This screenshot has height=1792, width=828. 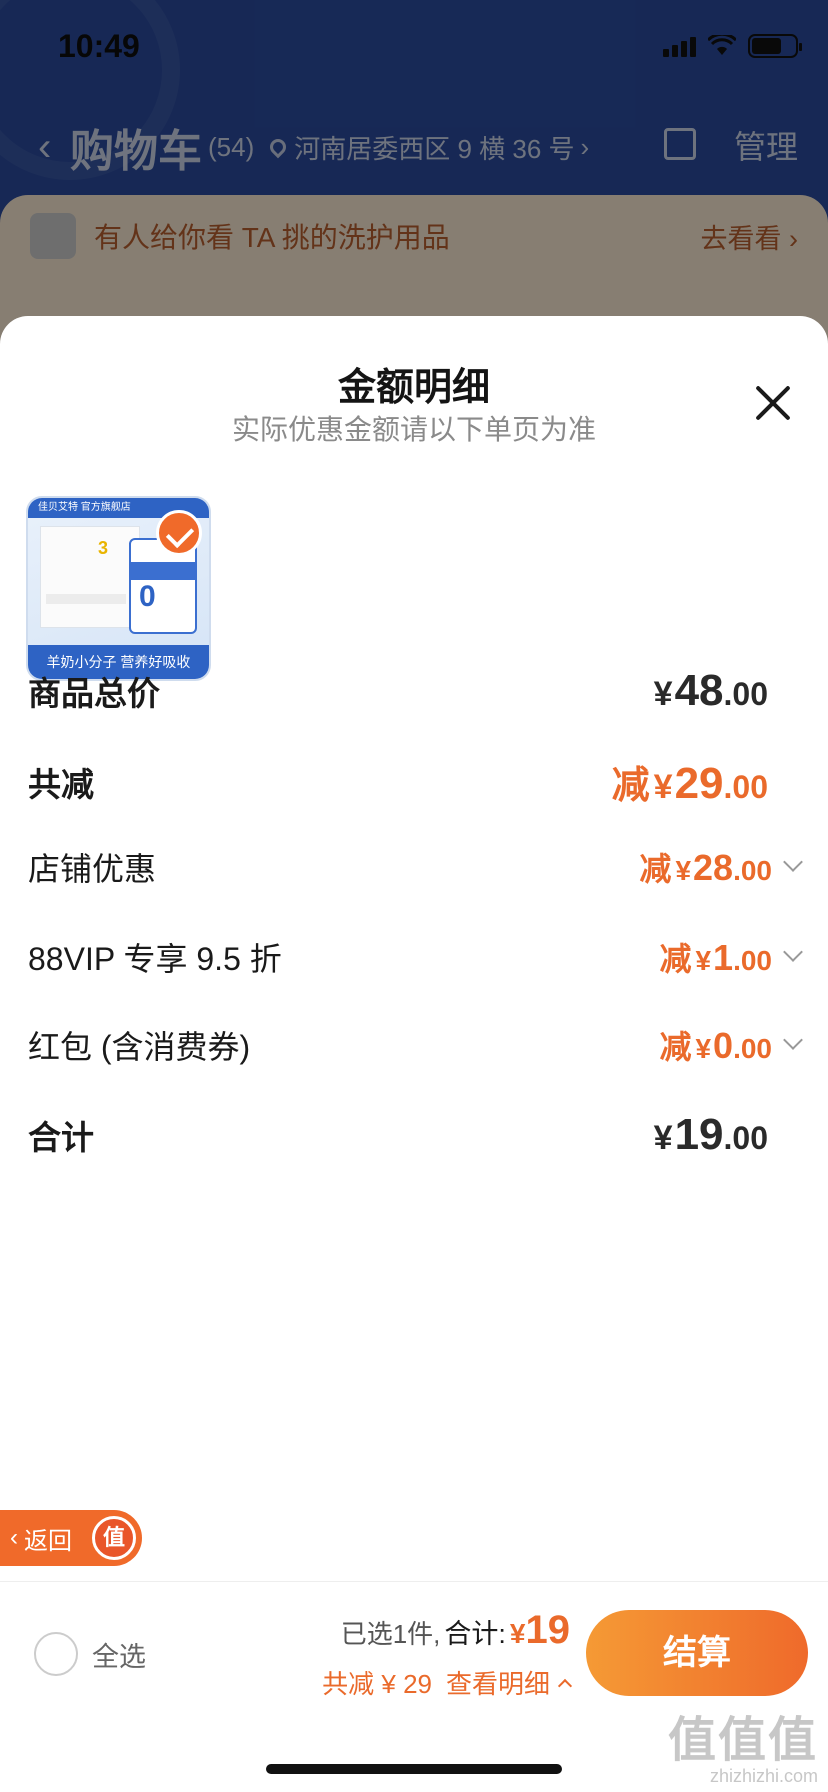 I want to click on back-arrow-icon: ‹, so click(x=14, y=1537).